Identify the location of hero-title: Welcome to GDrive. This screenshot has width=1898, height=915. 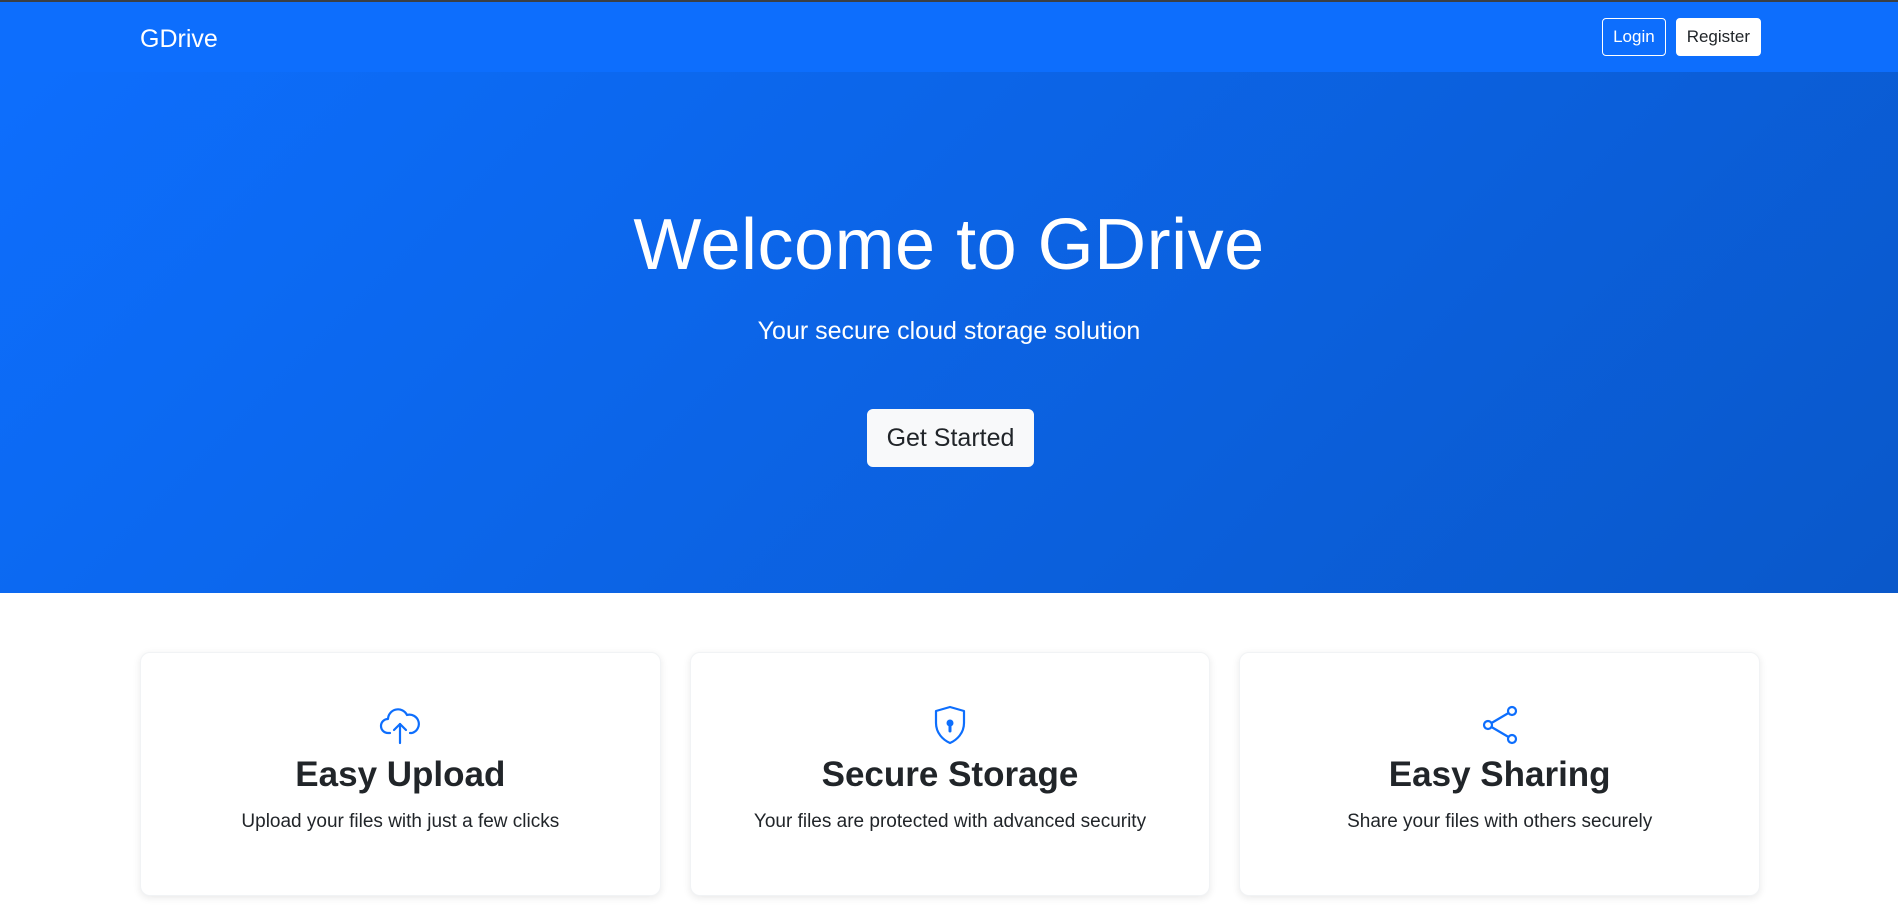
(949, 245).